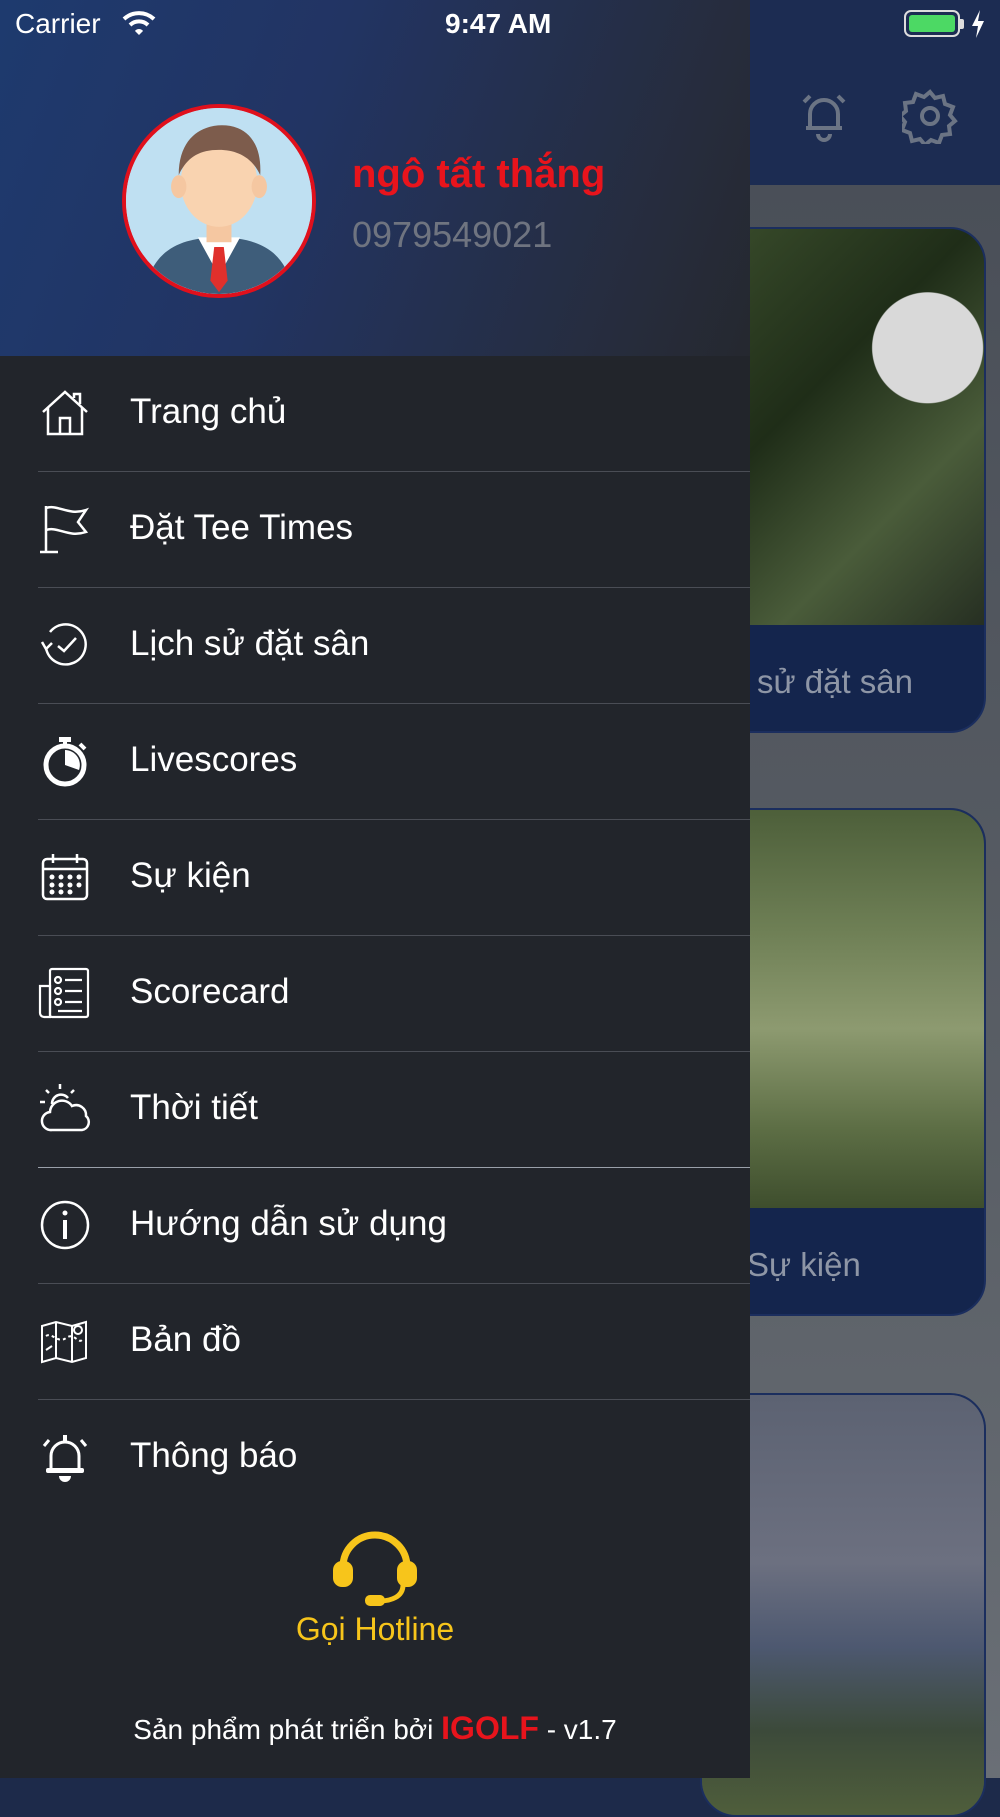 Image resolution: width=1000 pixels, height=1817 pixels. Describe the element at coordinates (394, 1110) in the screenshot. I see `menu-item-weather: Thời tiết` at that location.